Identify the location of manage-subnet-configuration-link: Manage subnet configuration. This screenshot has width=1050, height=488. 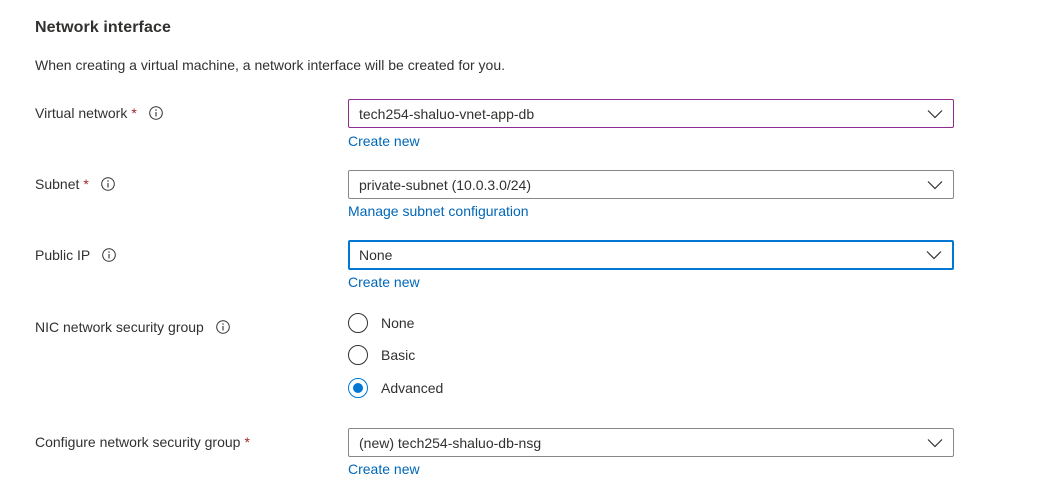
(438, 211).